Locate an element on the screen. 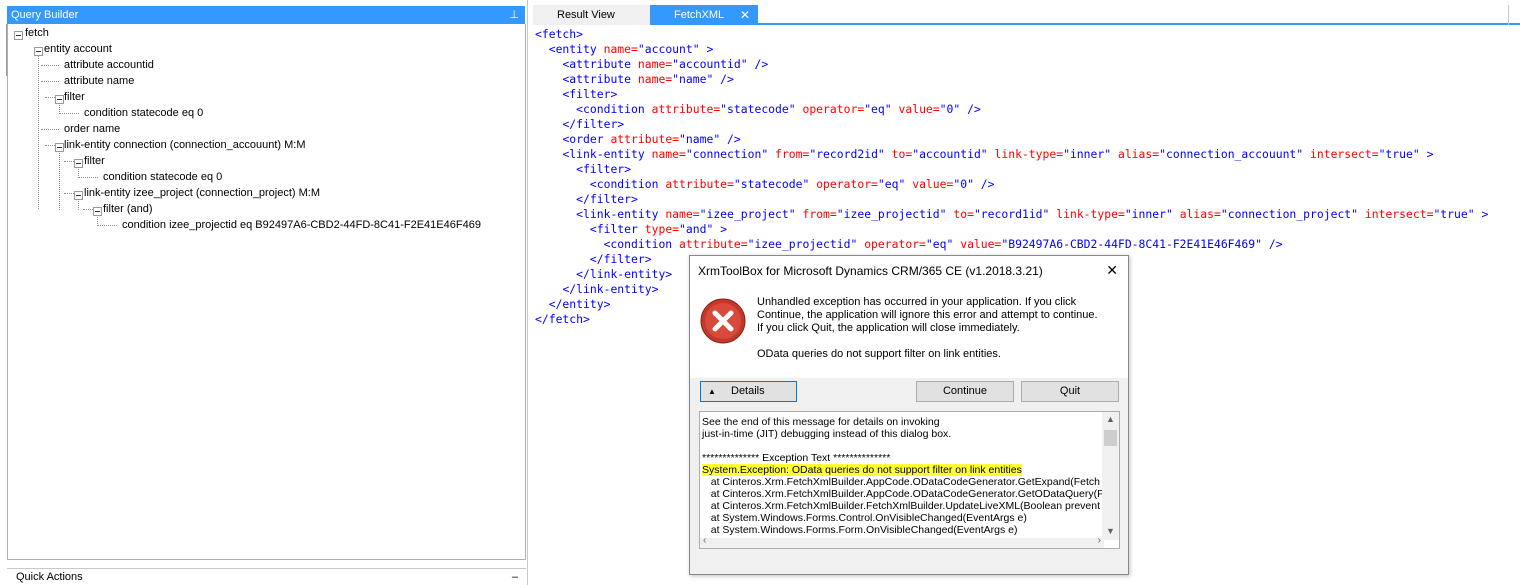 Image resolution: width=1520 pixels, height=585 pixels. tab-fetchxml: FetchXML ✕ is located at coordinates (704, 15).